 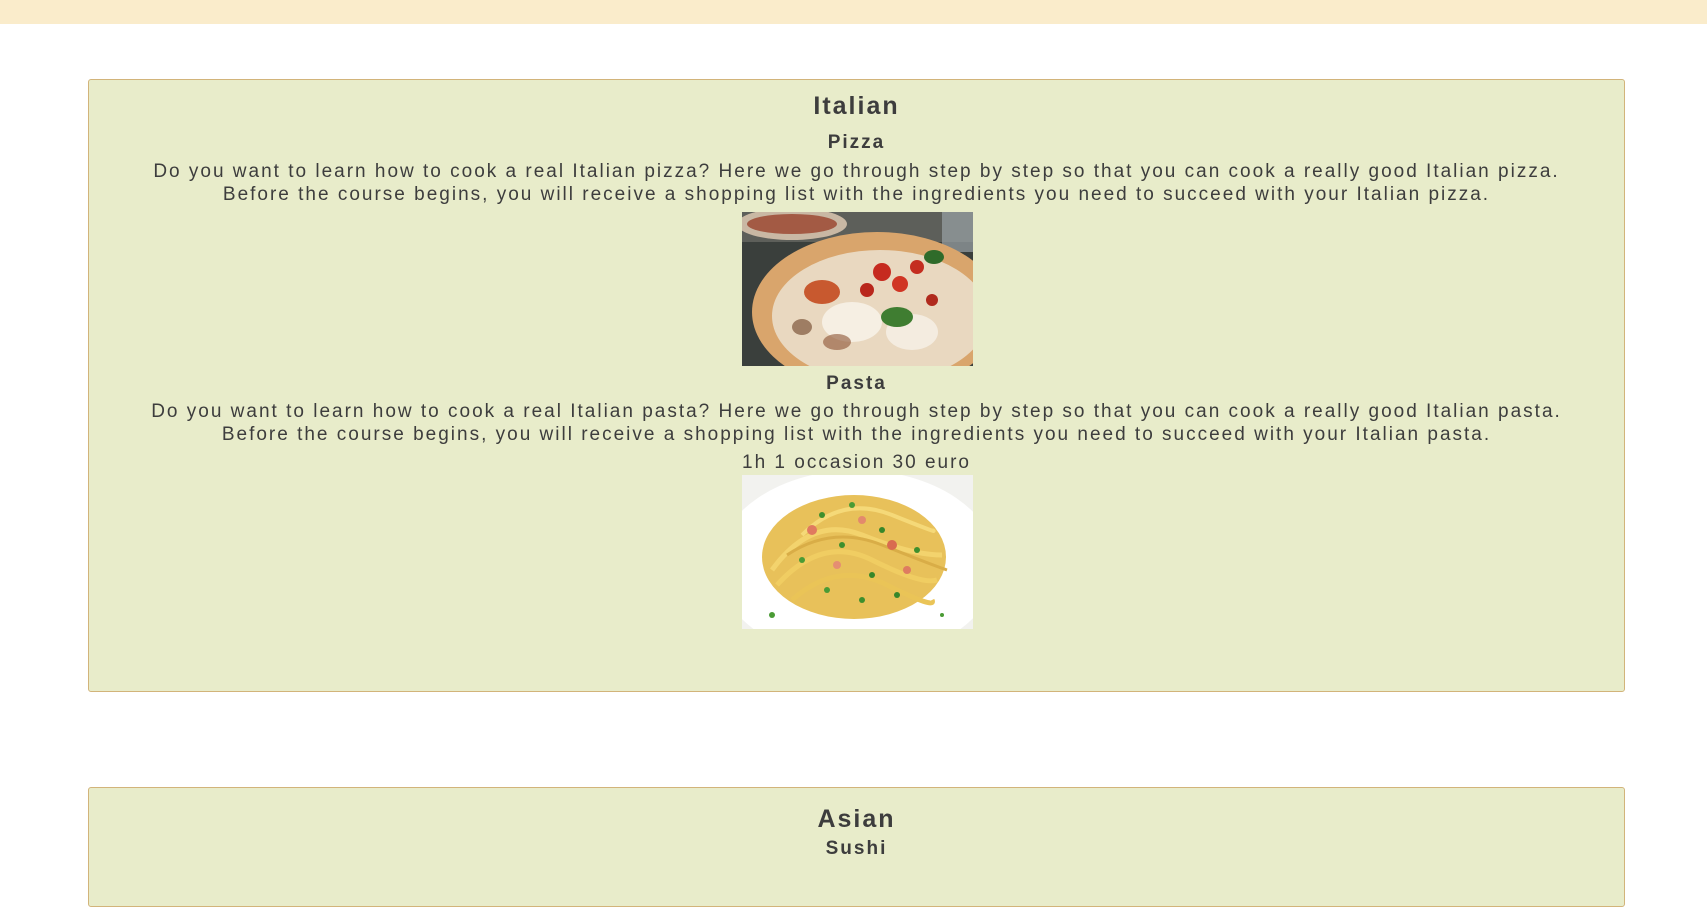 I want to click on category-title: Italian, so click(x=856, y=106).